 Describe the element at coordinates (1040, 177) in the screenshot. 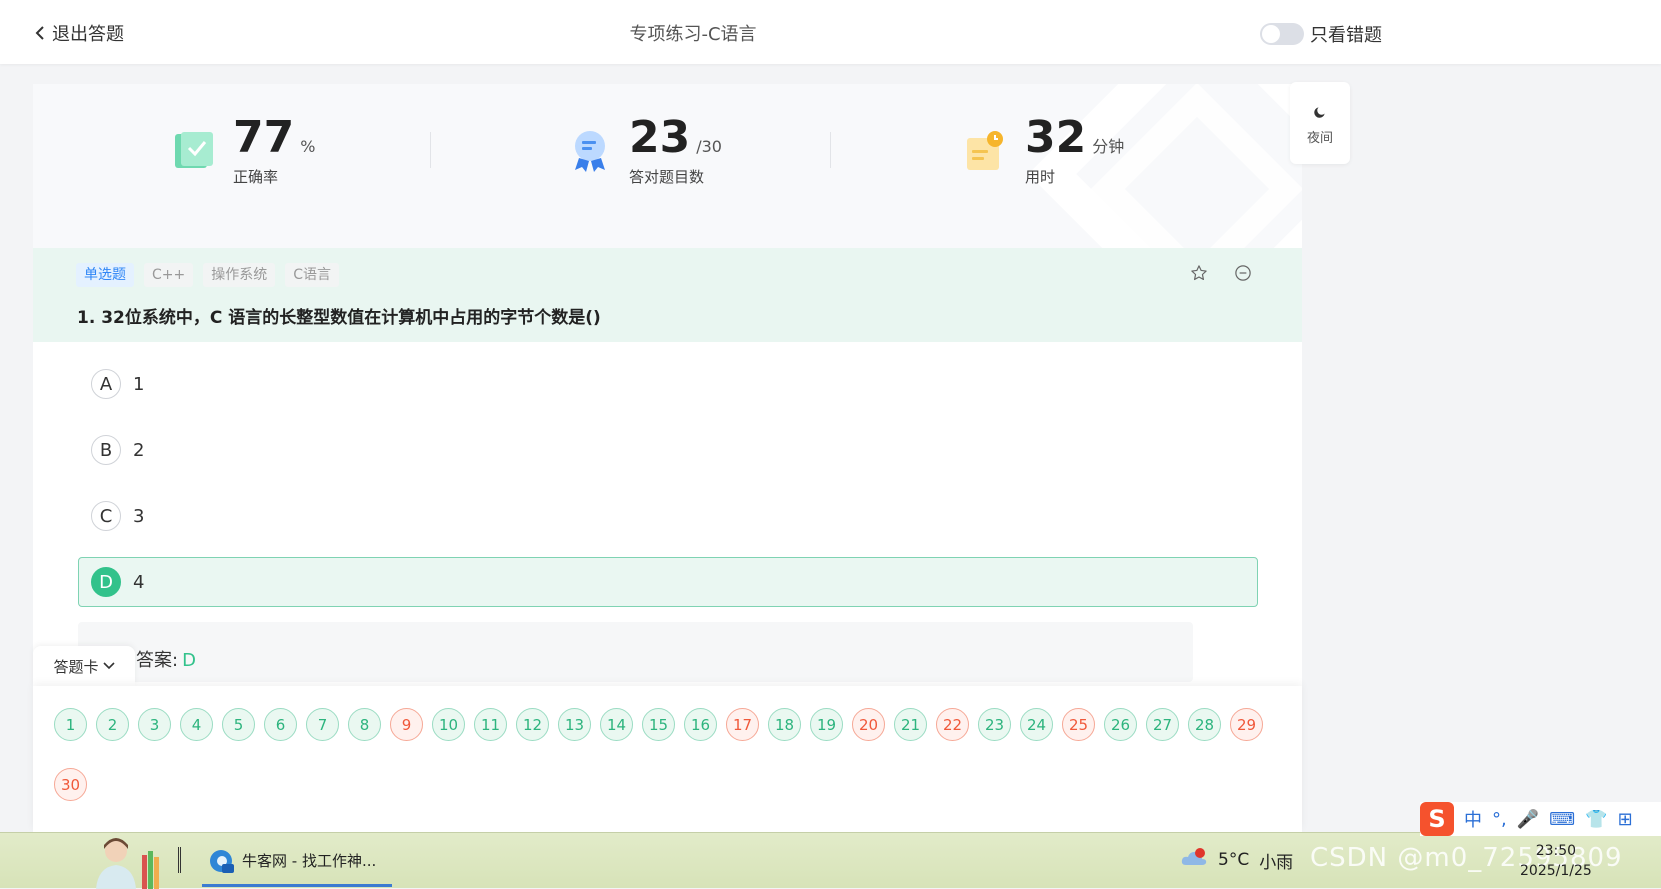

I see `time-label: 用时` at that location.